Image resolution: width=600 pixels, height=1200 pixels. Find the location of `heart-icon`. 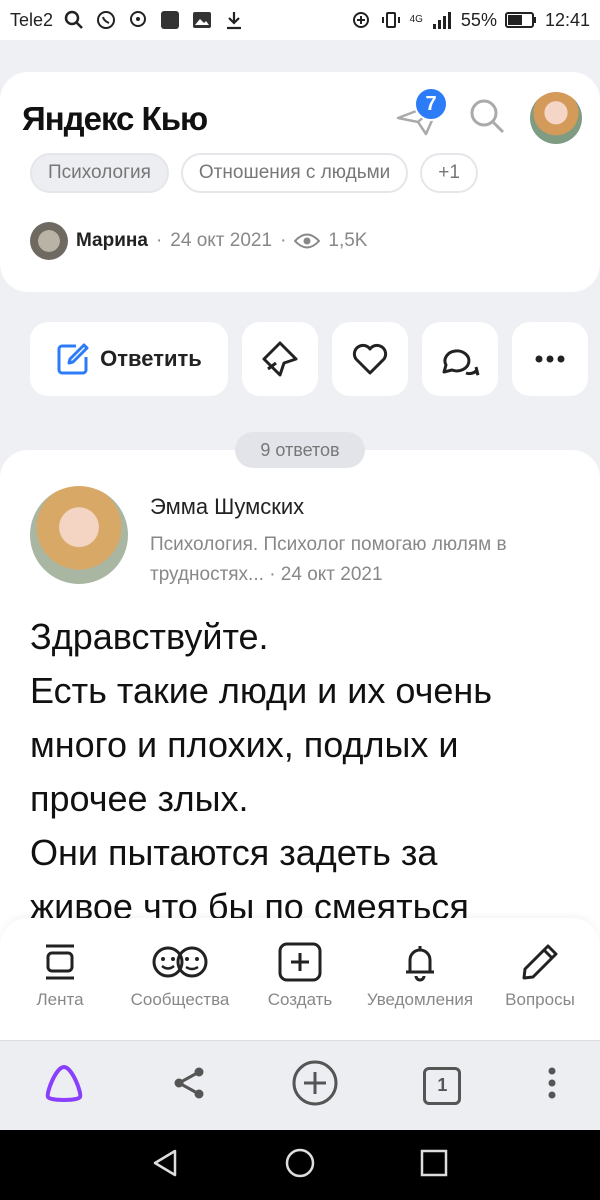

heart-icon is located at coordinates (370, 359).